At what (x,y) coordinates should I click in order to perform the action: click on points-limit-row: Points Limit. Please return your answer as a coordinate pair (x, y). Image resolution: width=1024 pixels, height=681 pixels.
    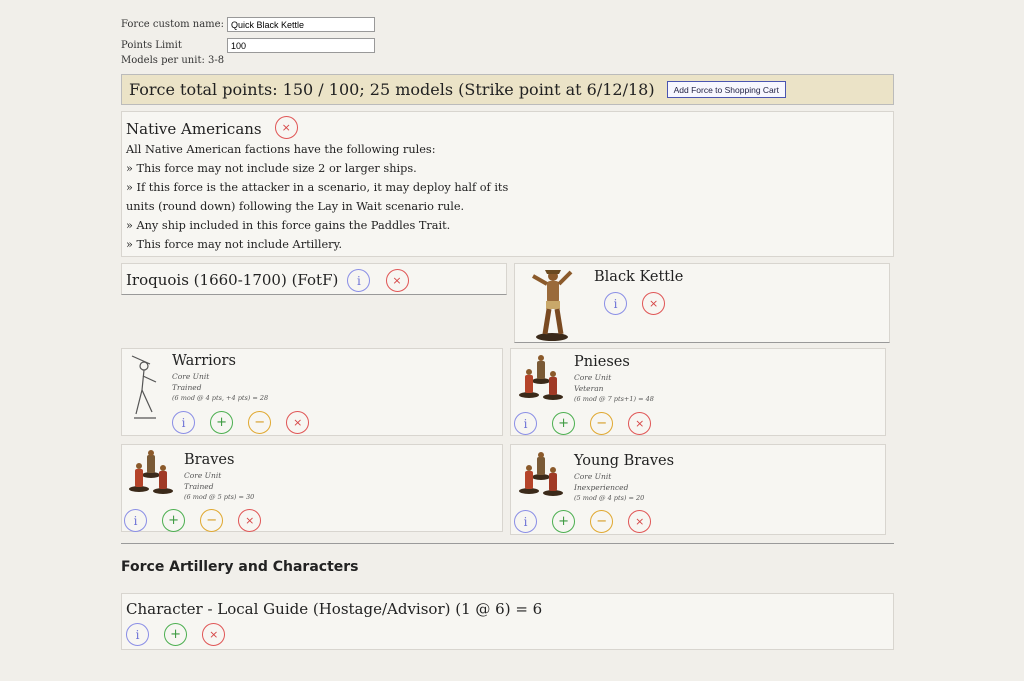
    Looking at the image, I should click on (248, 45).